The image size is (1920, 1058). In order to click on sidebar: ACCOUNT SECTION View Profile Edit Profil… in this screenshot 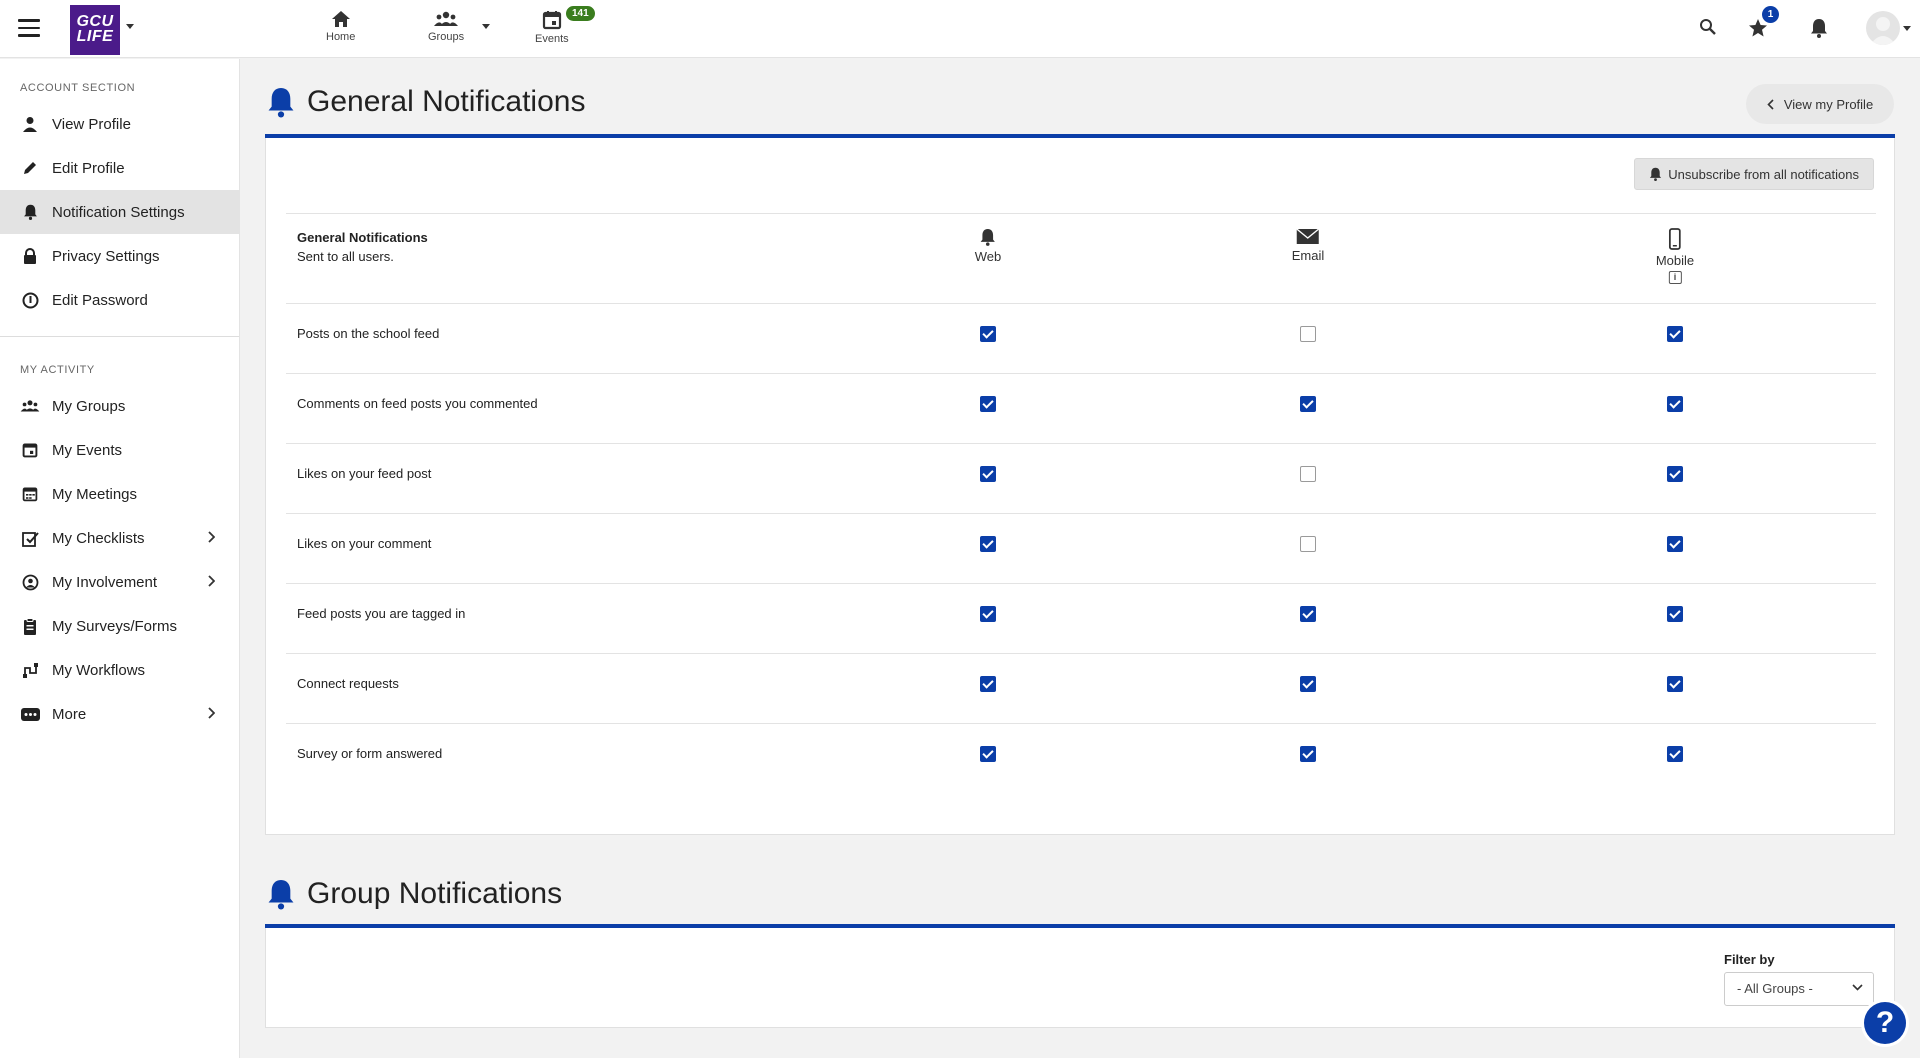, I will do `click(120, 558)`.